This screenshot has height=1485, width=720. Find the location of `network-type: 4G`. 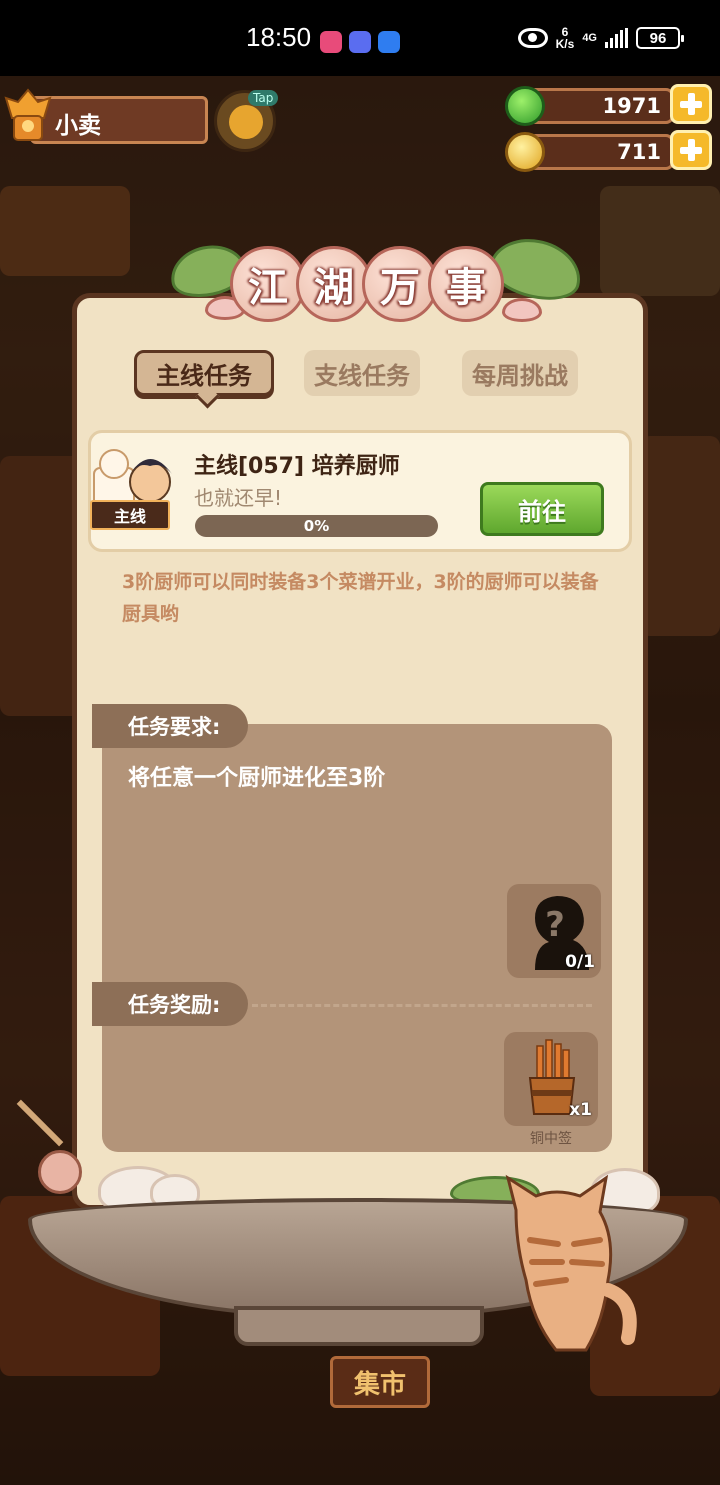

network-type: 4G is located at coordinates (589, 38).